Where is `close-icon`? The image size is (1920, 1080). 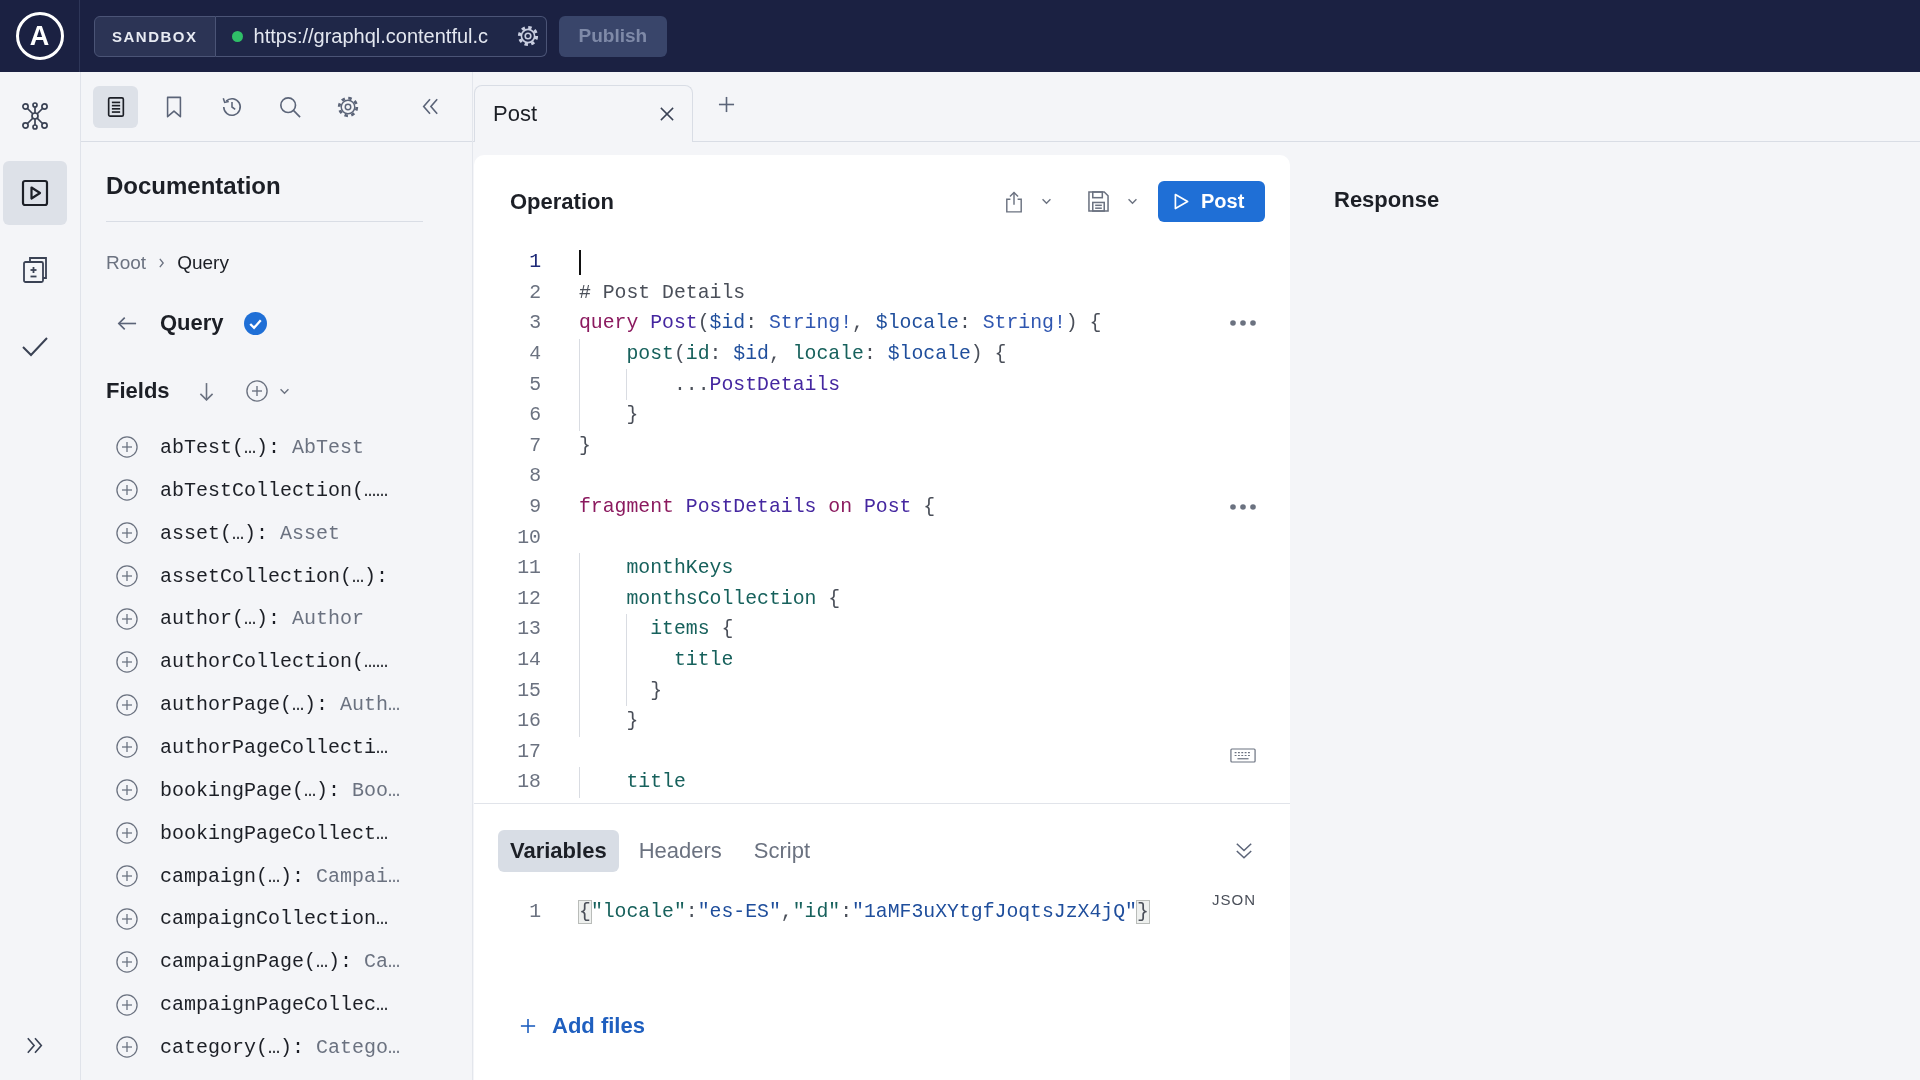 close-icon is located at coordinates (667, 114).